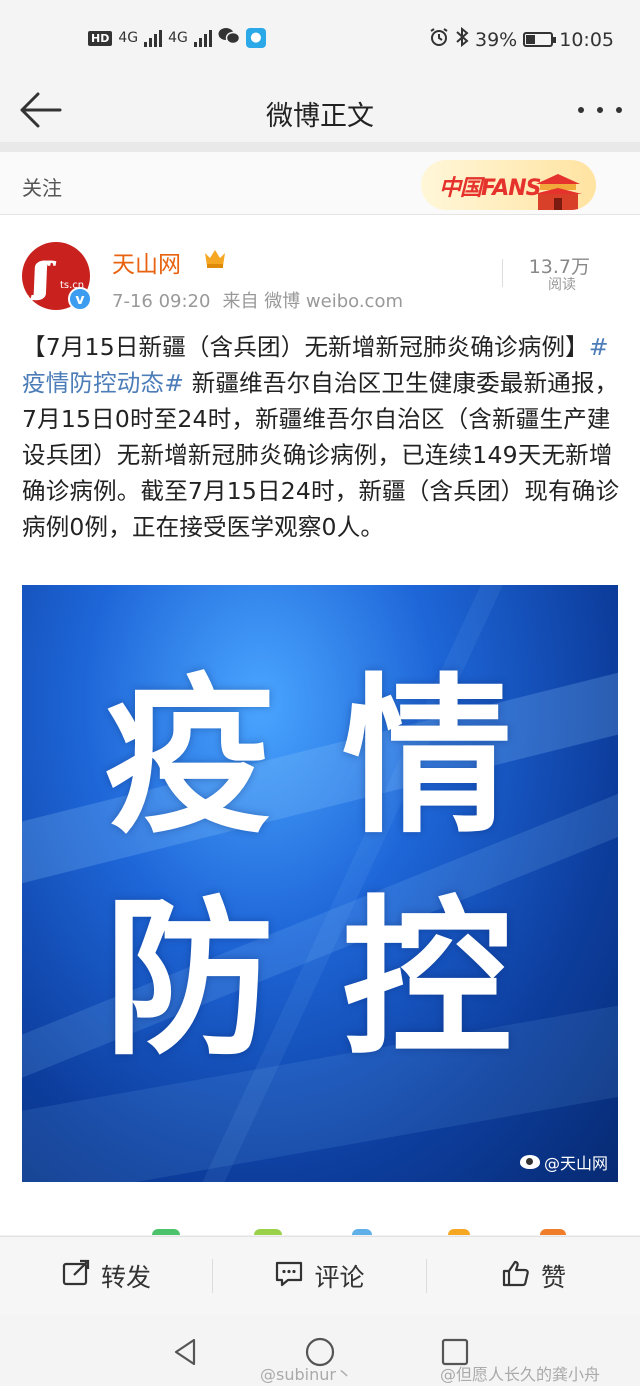 The height and width of the screenshot is (1386, 640). I want to click on comment-icon, so click(289, 1276).